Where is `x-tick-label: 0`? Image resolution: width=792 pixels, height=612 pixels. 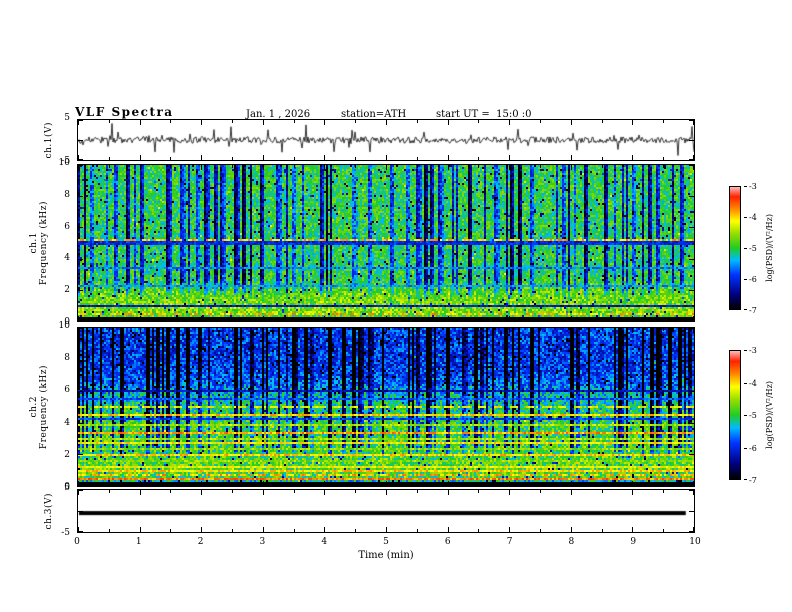 x-tick-label: 0 is located at coordinates (77, 542).